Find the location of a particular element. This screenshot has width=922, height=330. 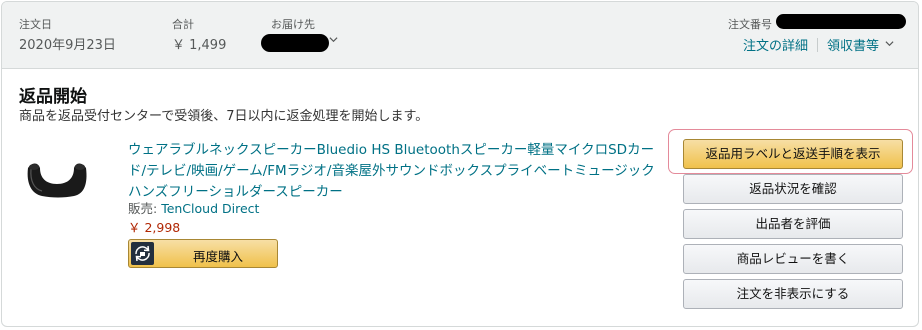

buy-again-button: 再度購入 is located at coordinates (203, 253).